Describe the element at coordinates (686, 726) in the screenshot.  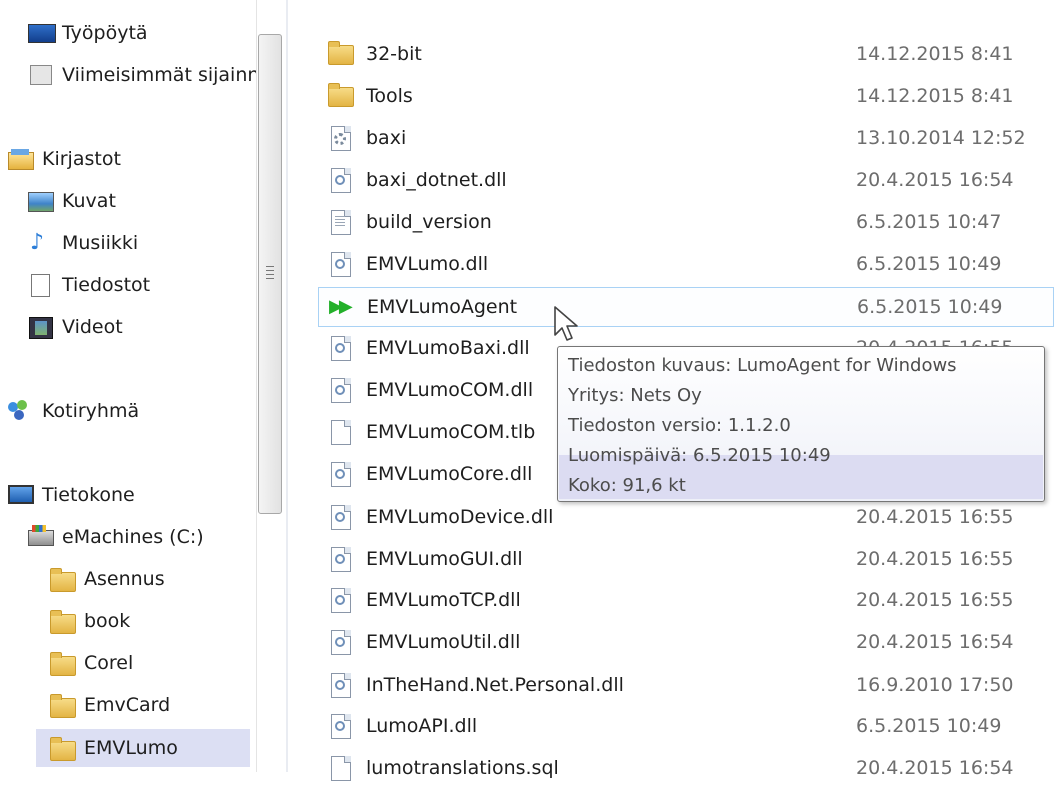
I see `file-row-lumoapi: LumoAPI.dll 6.5.2015 10:49` at that location.